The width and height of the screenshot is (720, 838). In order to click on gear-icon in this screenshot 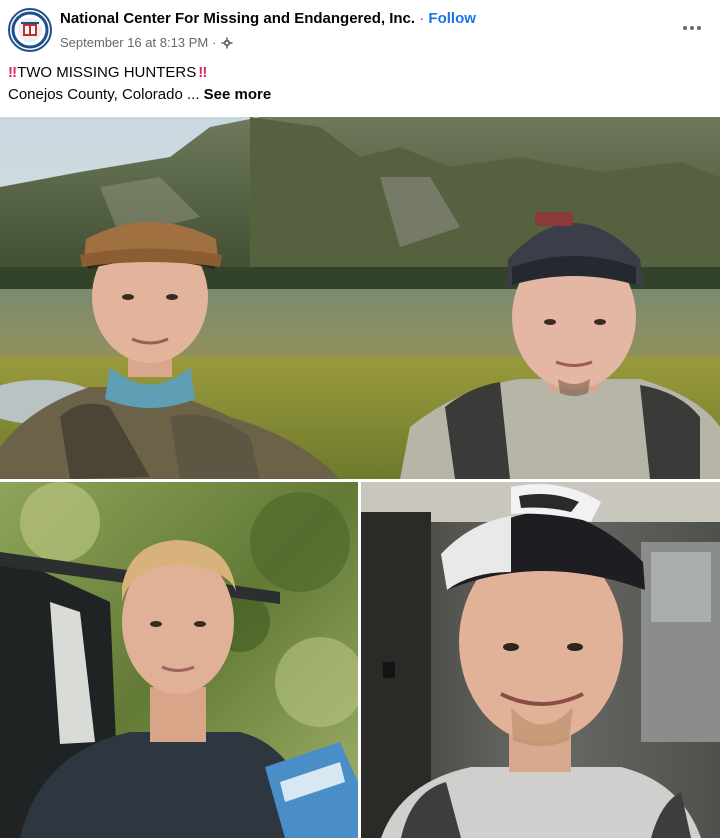, I will do `click(227, 43)`.